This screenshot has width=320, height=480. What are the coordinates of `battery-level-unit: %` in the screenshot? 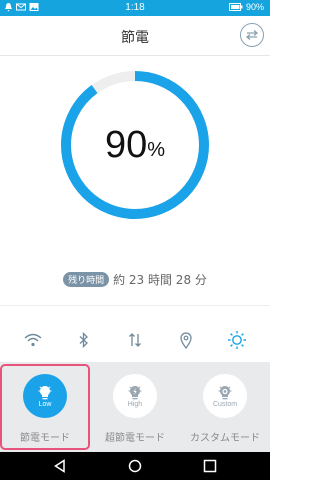 It's located at (156, 149).